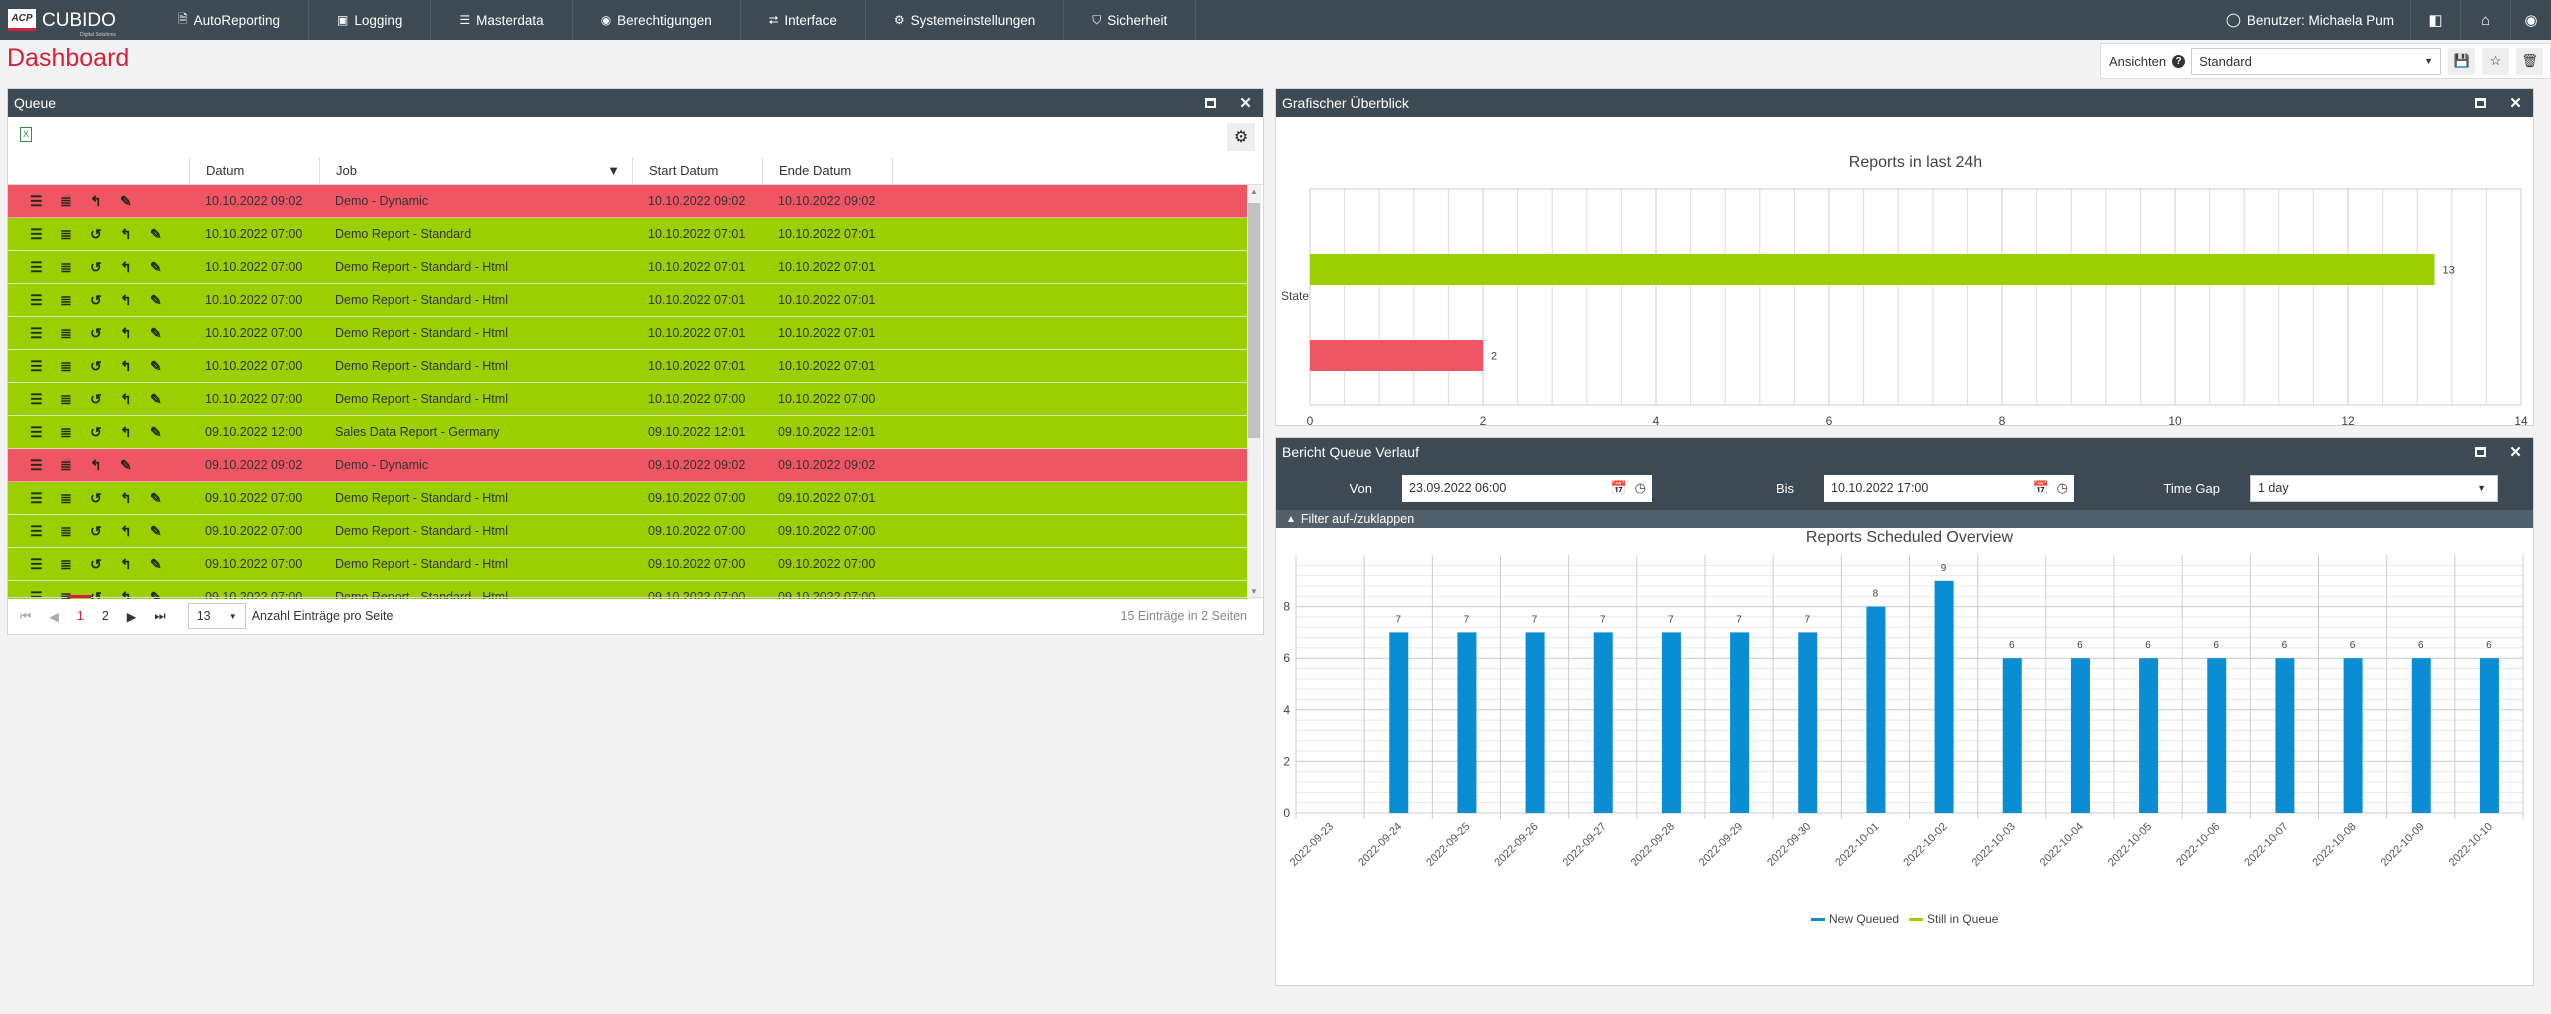 The height and width of the screenshot is (1014, 2551). What do you see at coordinates (697, 170) in the screenshot?
I see `column-header-start-datum: Start Datum` at bounding box center [697, 170].